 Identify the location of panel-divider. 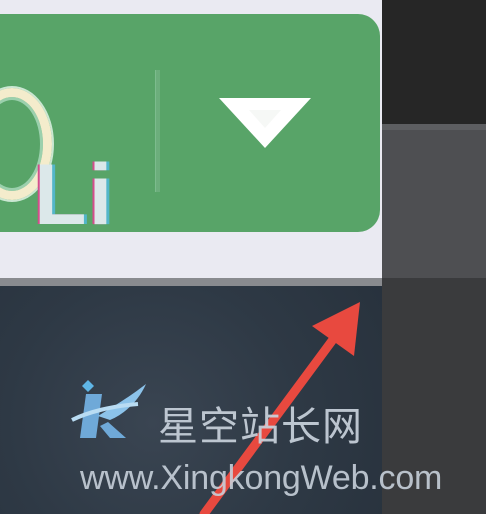
(191, 282).